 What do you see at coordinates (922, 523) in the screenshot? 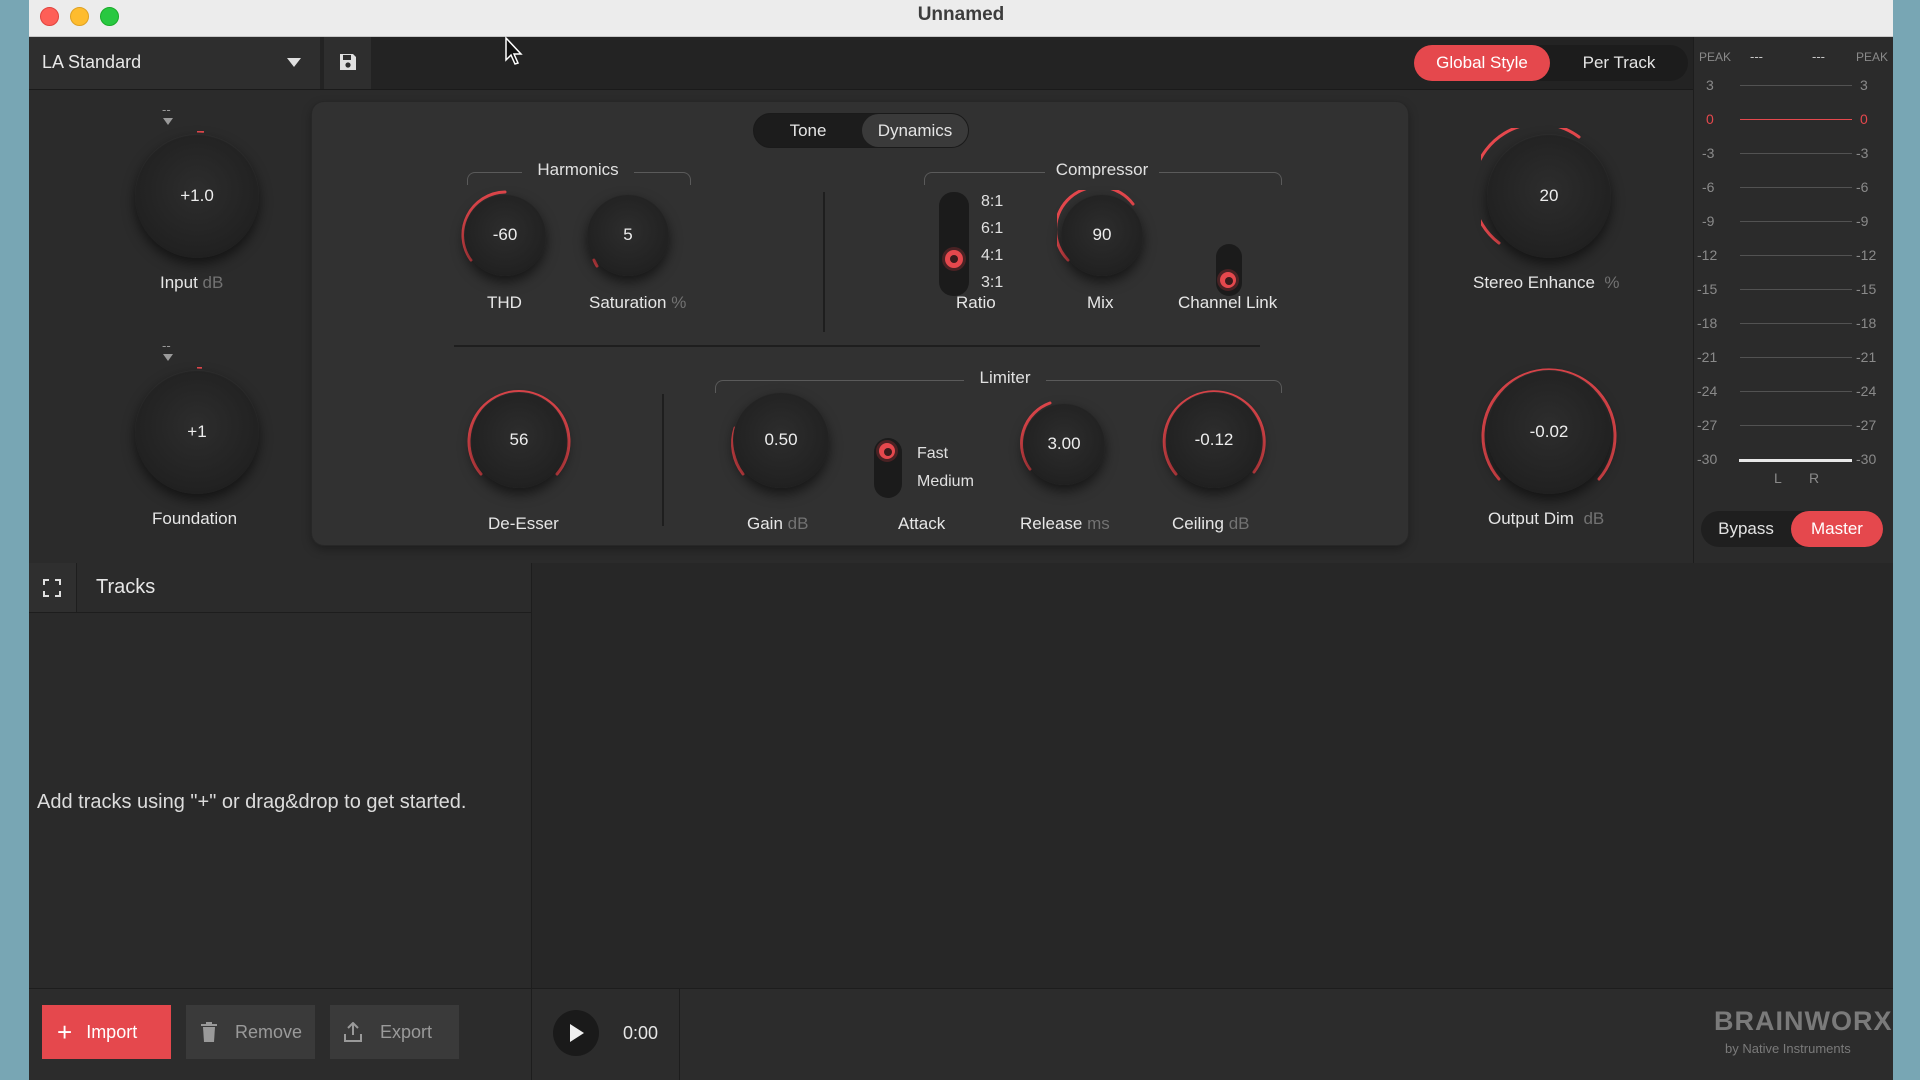
I see `attack-label: Attack` at bounding box center [922, 523].